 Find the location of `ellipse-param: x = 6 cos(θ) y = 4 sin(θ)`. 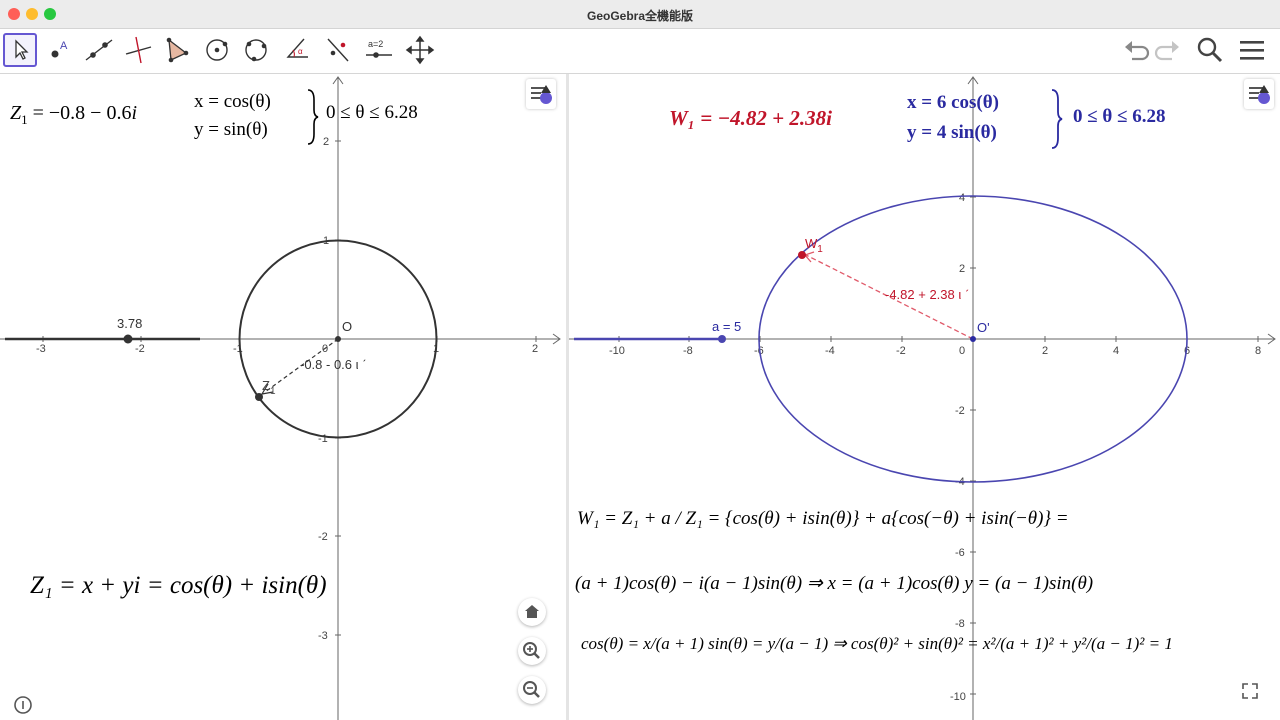

ellipse-param: x = 6 cos(θ) y = 4 sin(θ) is located at coordinates (953, 118).